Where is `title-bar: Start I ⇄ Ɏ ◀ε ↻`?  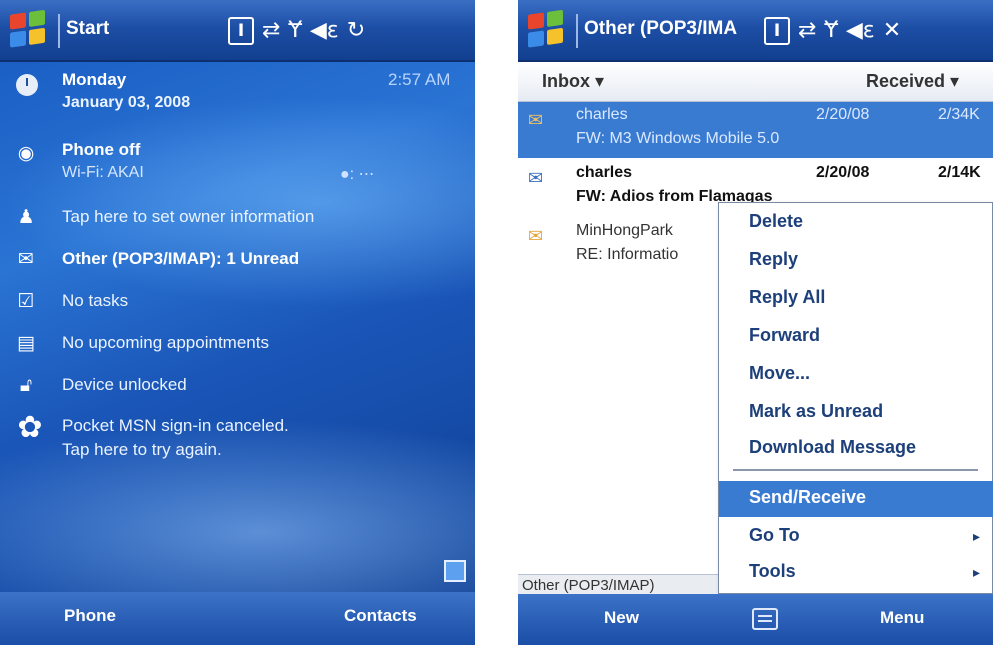 title-bar: Start I ⇄ Ɏ ◀ε ↻ is located at coordinates (237, 31).